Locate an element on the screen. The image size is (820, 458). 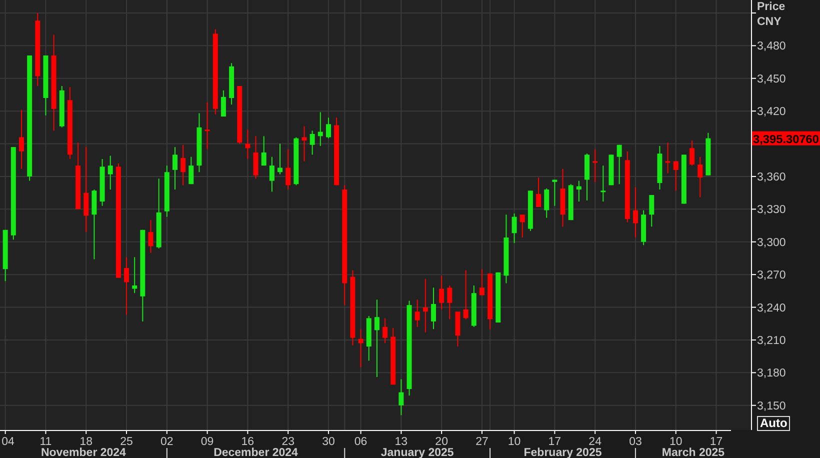
axis-label: 18 is located at coordinates (86, 442).